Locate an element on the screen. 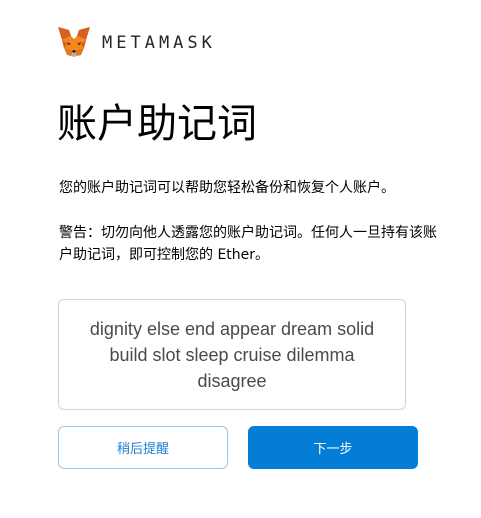  page-title: 账户助记词 is located at coordinates (157, 124).